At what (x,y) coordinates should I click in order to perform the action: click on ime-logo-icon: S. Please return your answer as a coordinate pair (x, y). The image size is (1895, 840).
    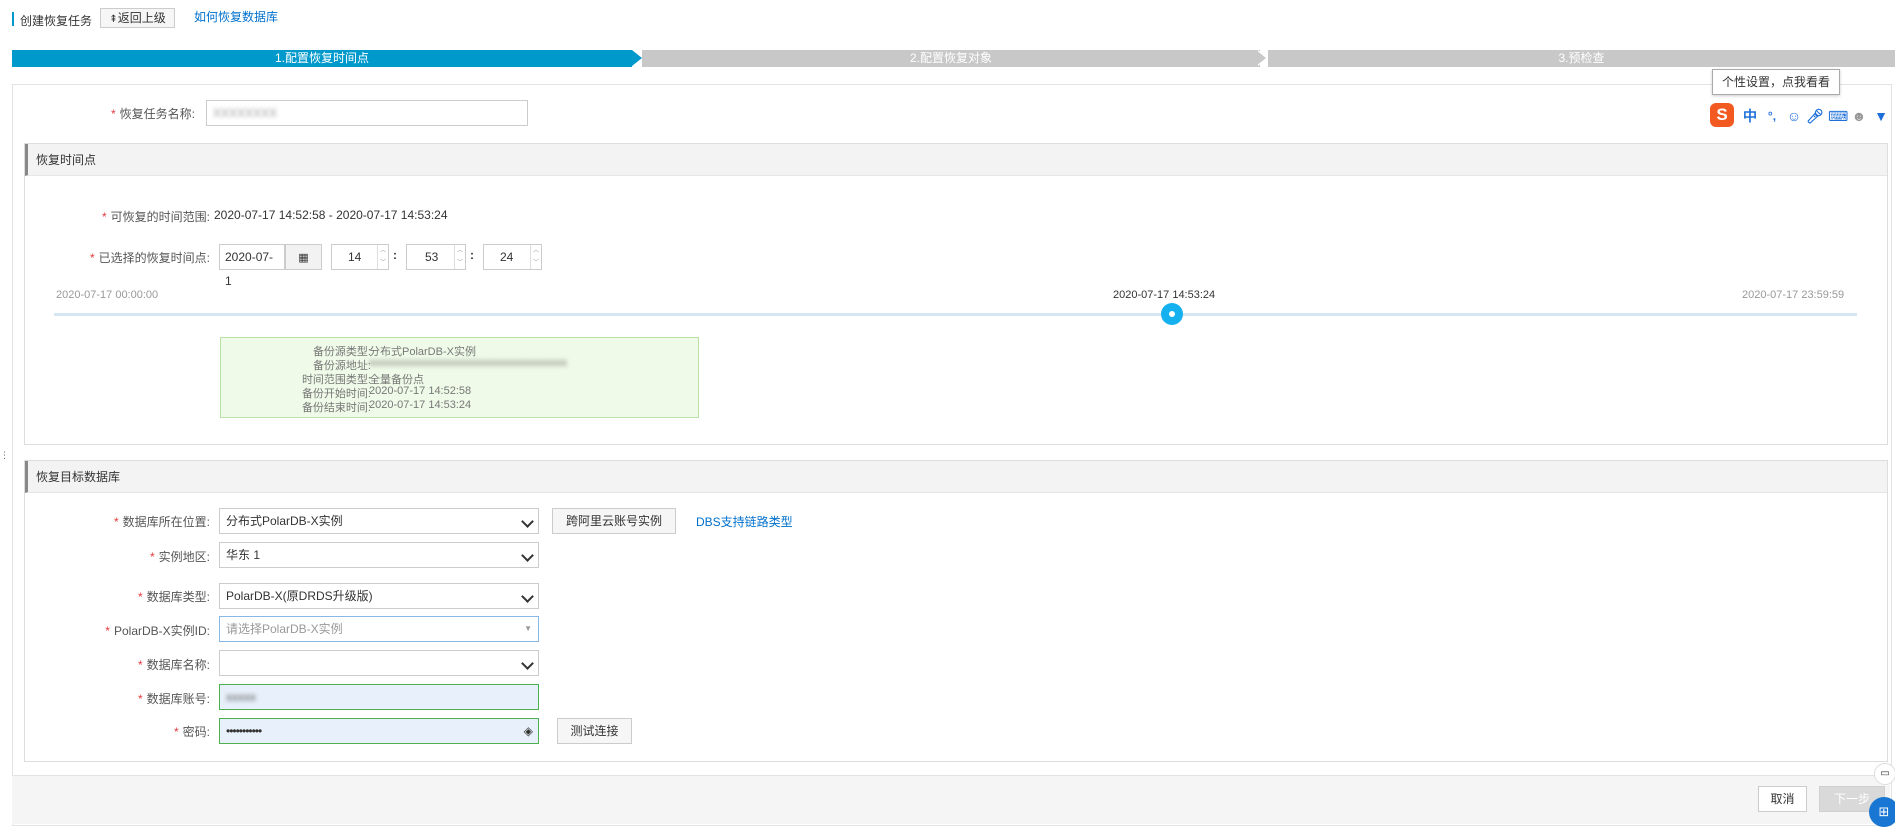
    Looking at the image, I should click on (1722, 115).